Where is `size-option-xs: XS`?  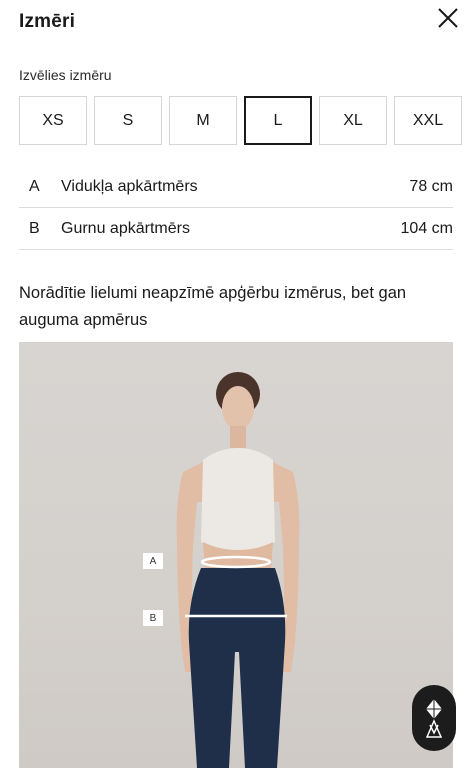
size-option-xs: XS is located at coordinates (53, 120).